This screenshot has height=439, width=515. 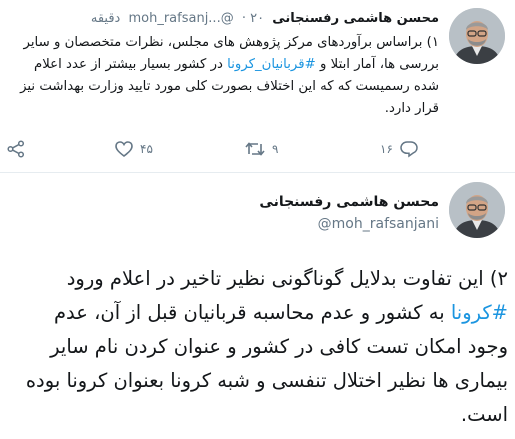 I want to click on author-handle: moh_rafsanj...@, so click(x=180, y=18).